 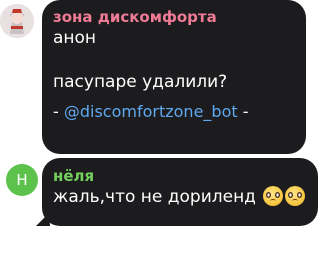 What do you see at coordinates (58, 111) in the screenshot?
I see `footer-prefix: -` at bounding box center [58, 111].